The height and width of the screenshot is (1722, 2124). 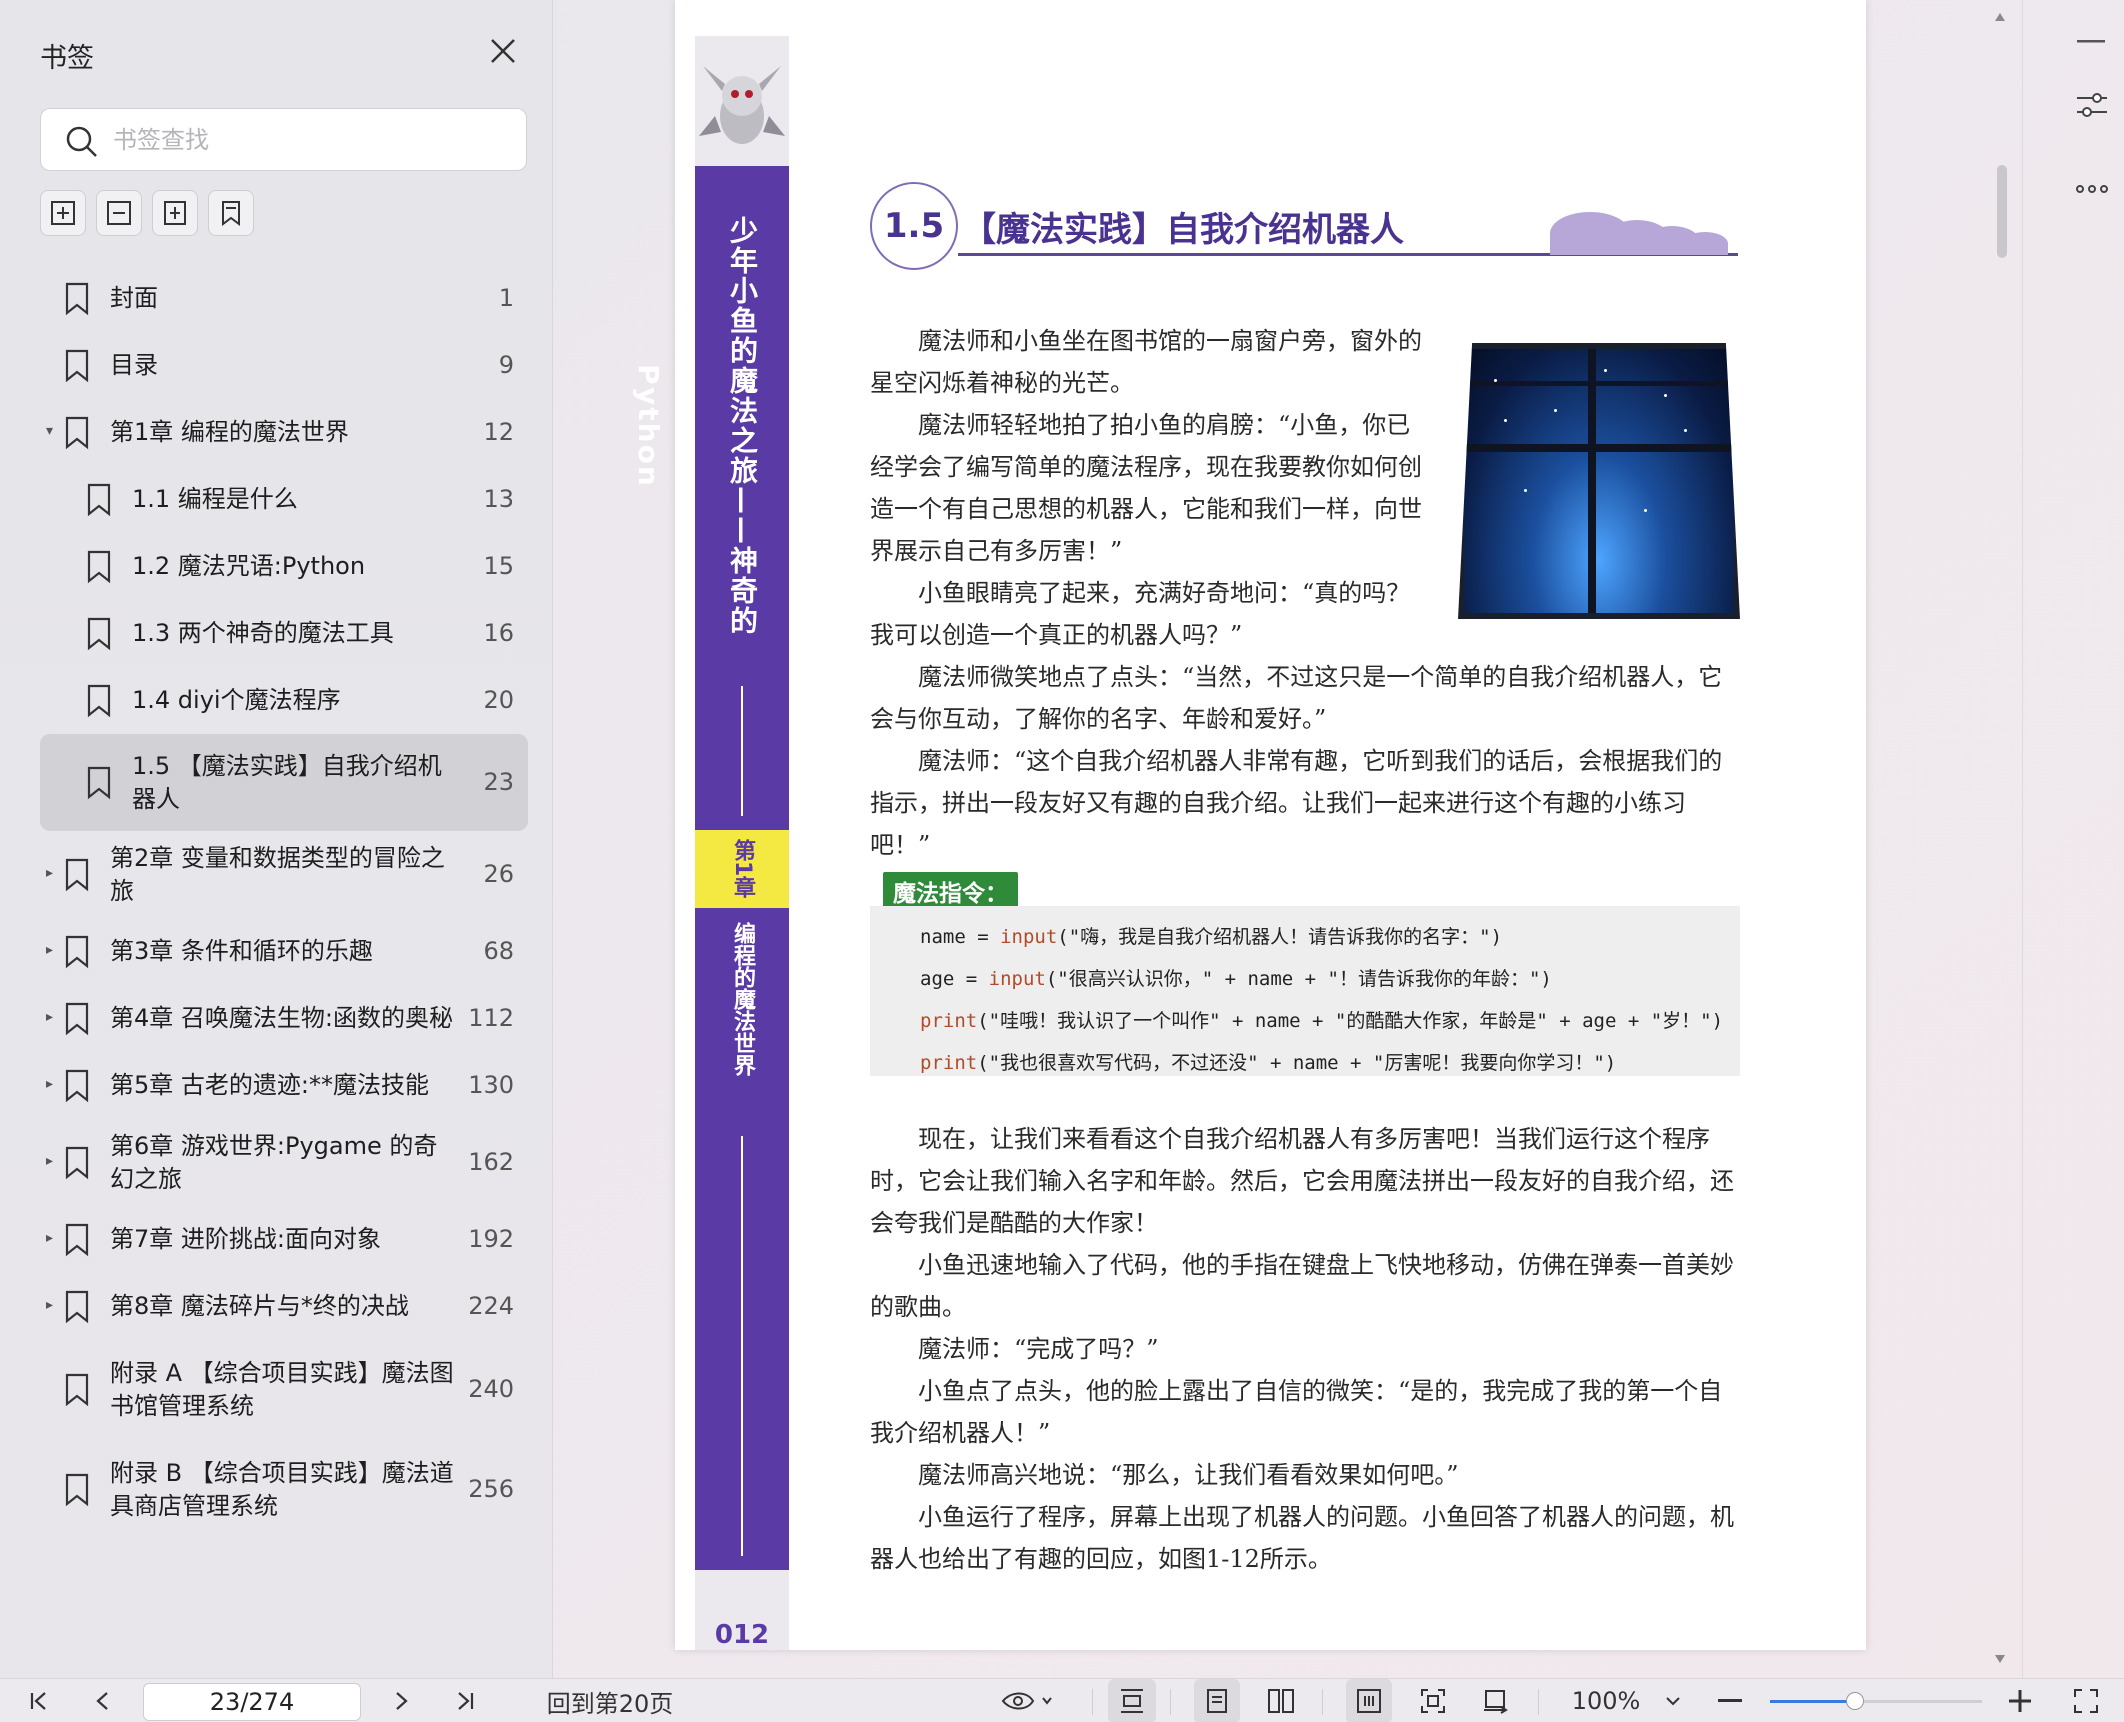 What do you see at coordinates (63, 213) in the screenshot?
I see `add-bookmark-icon` at bounding box center [63, 213].